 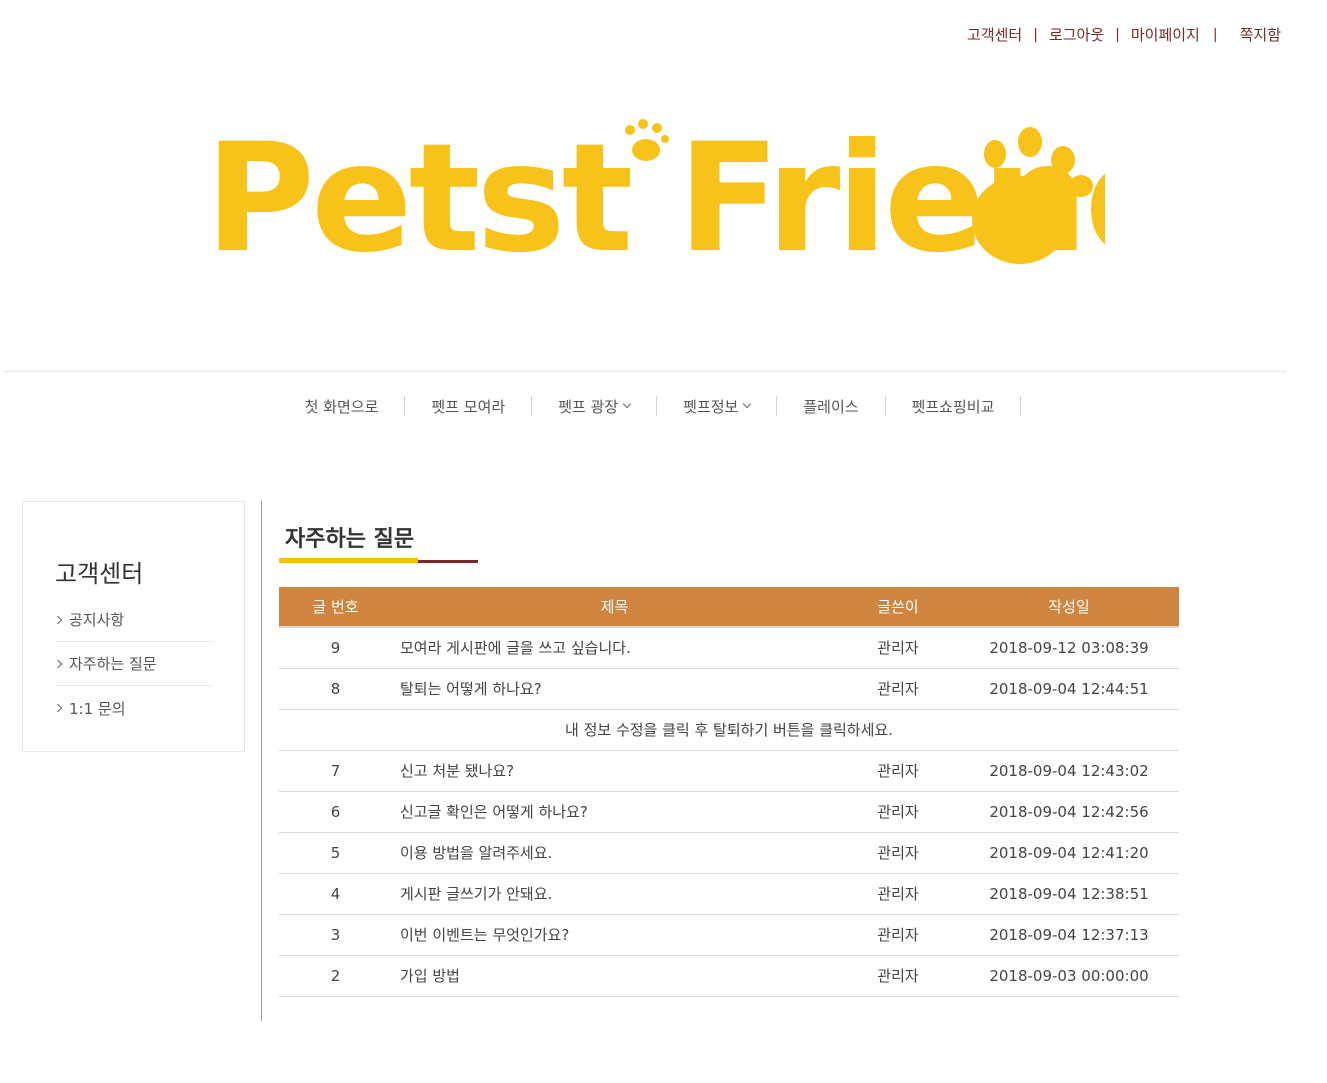 What do you see at coordinates (614, 894) in the screenshot?
I see `cell-subject: 게시판 글쓰기가 안돼요.` at bounding box center [614, 894].